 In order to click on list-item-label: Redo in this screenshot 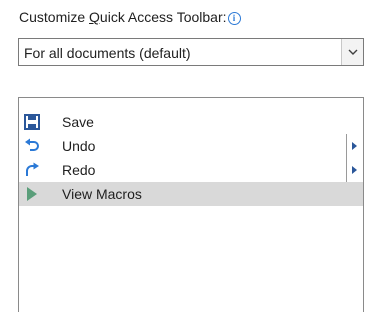, I will do `click(79, 170)`.